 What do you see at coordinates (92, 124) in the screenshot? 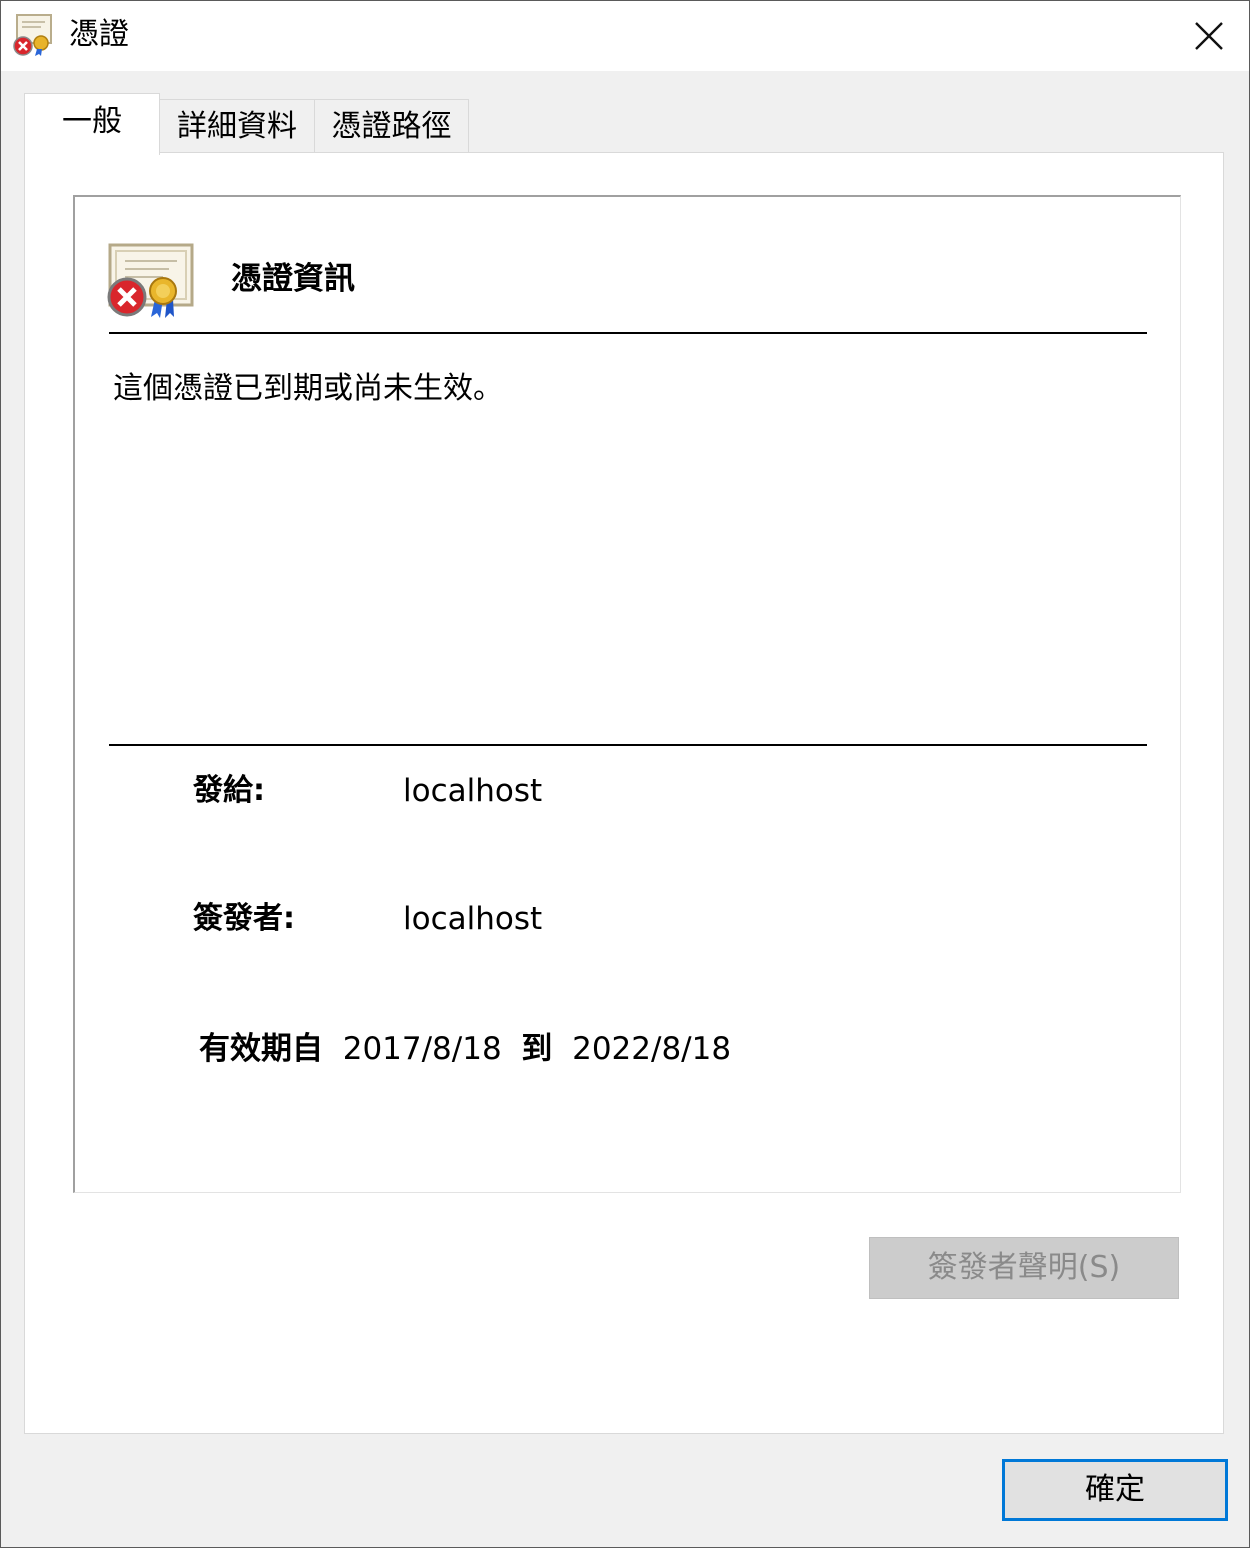
I see `tab-general: 一般` at bounding box center [92, 124].